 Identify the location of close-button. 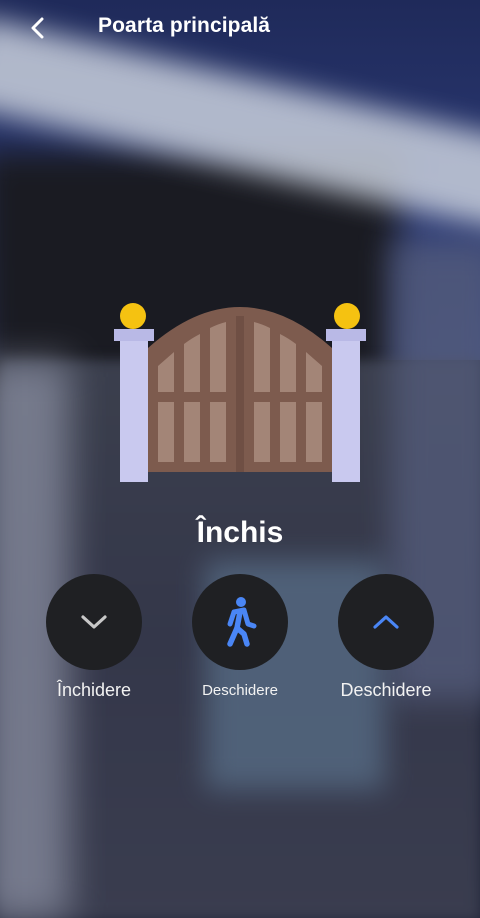
(94, 622).